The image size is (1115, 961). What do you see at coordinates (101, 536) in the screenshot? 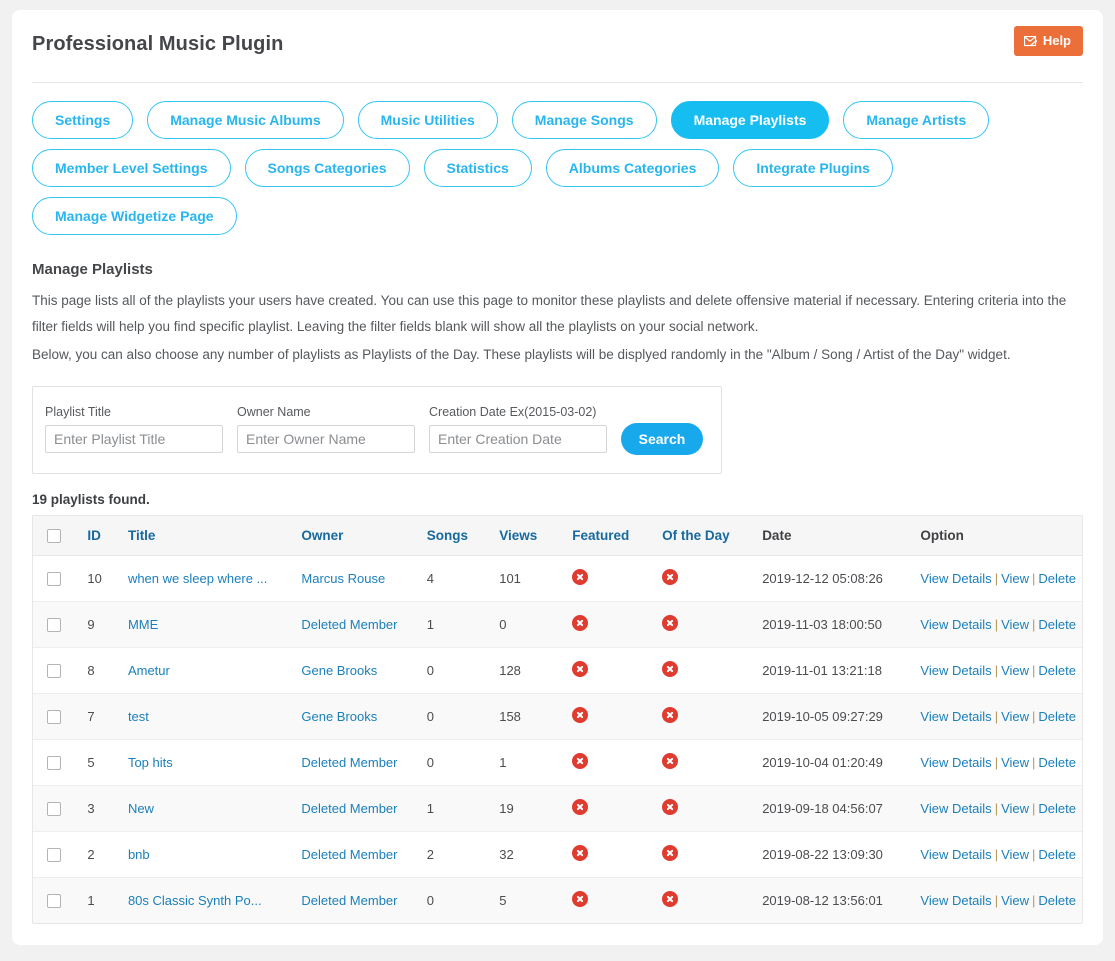
I see `column-header-id: ID` at bounding box center [101, 536].